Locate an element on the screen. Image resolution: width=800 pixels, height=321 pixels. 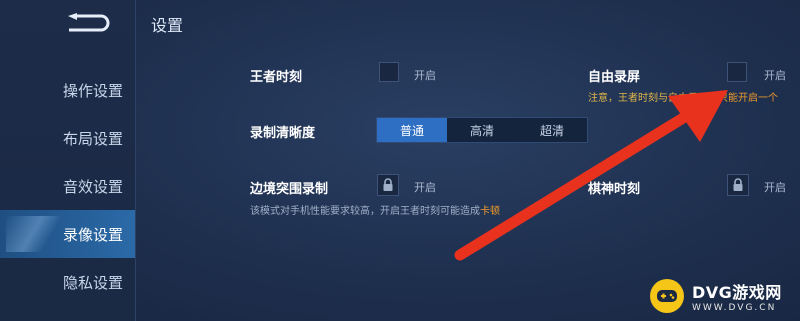
free-record-label: 自由录屏 is located at coordinates (614, 77).